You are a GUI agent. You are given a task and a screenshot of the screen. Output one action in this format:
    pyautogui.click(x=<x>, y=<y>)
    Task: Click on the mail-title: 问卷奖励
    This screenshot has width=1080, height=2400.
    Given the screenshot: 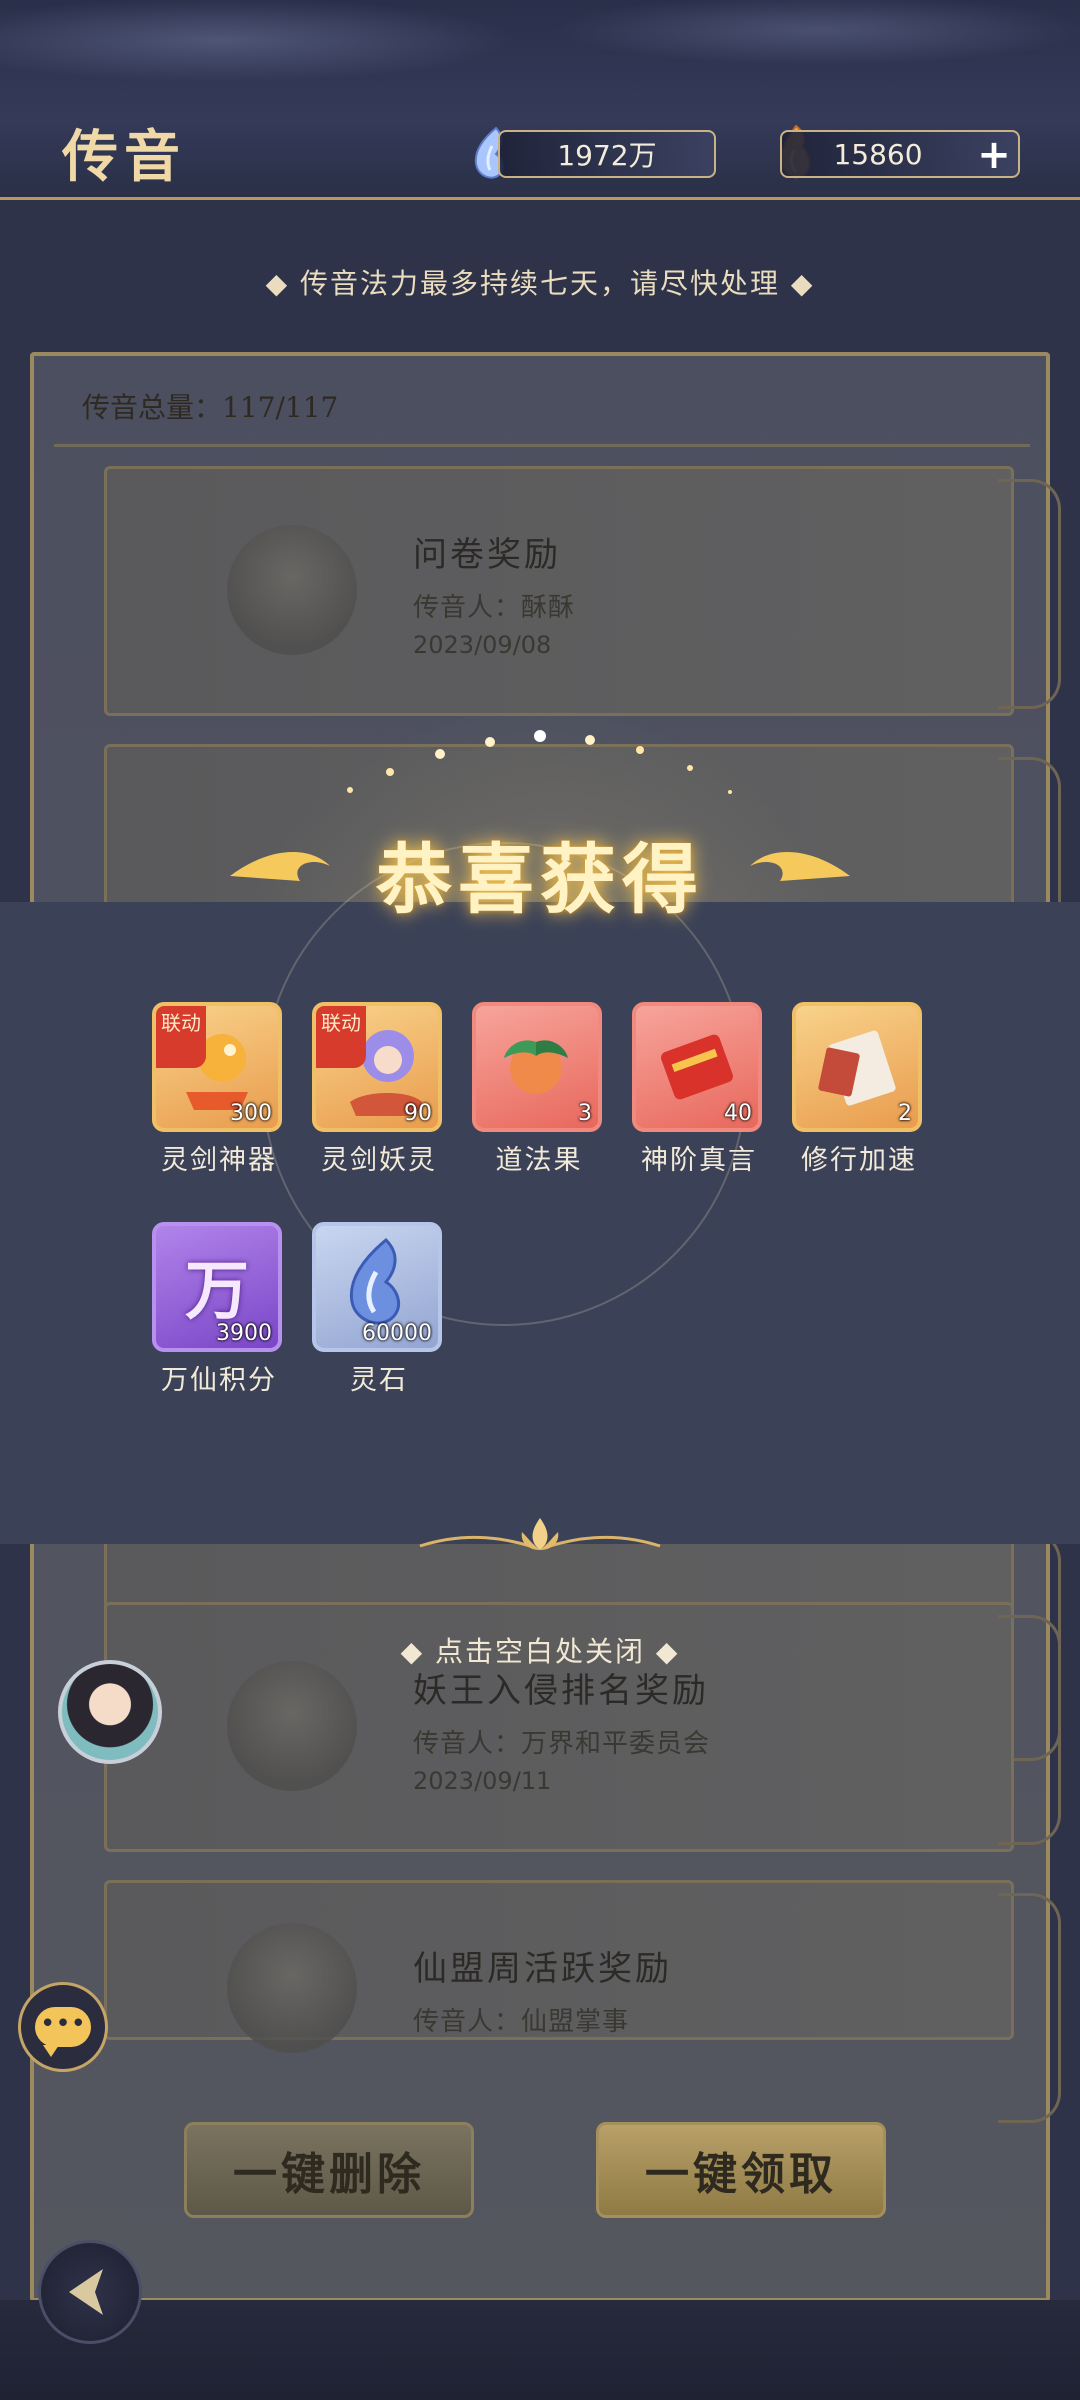 What is the action you would take?
    pyautogui.click(x=487, y=555)
    